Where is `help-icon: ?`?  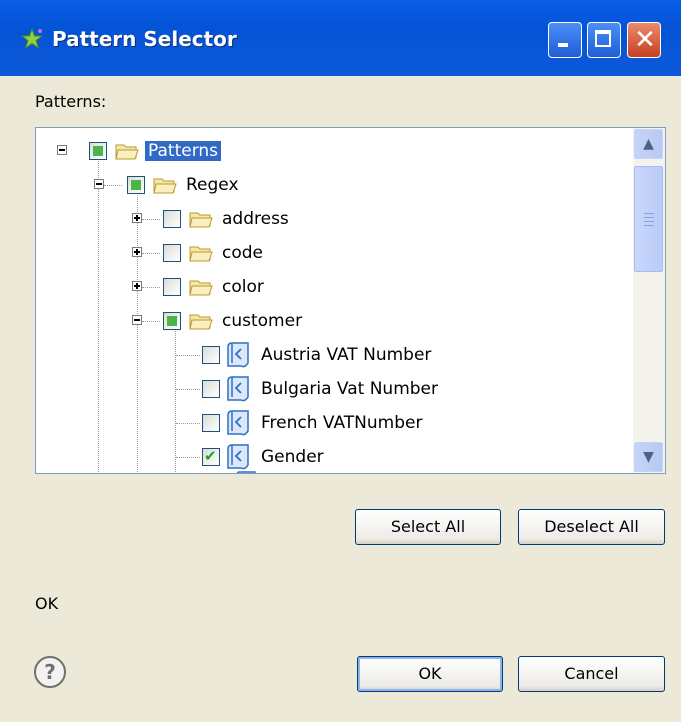 help-icon: ? is located at coordinates (50, 672).